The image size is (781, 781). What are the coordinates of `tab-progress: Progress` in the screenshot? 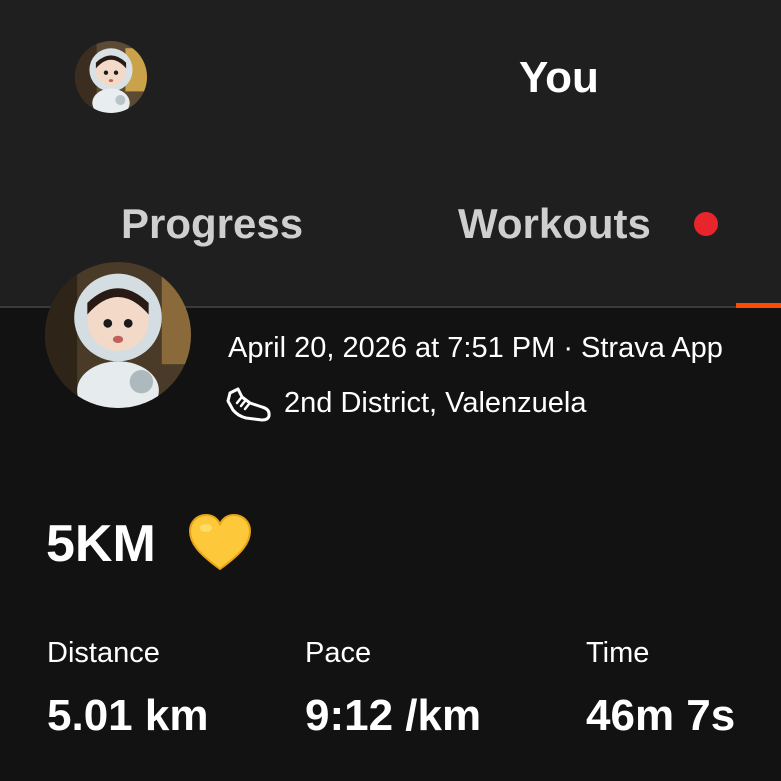 It's located at (212, 224).